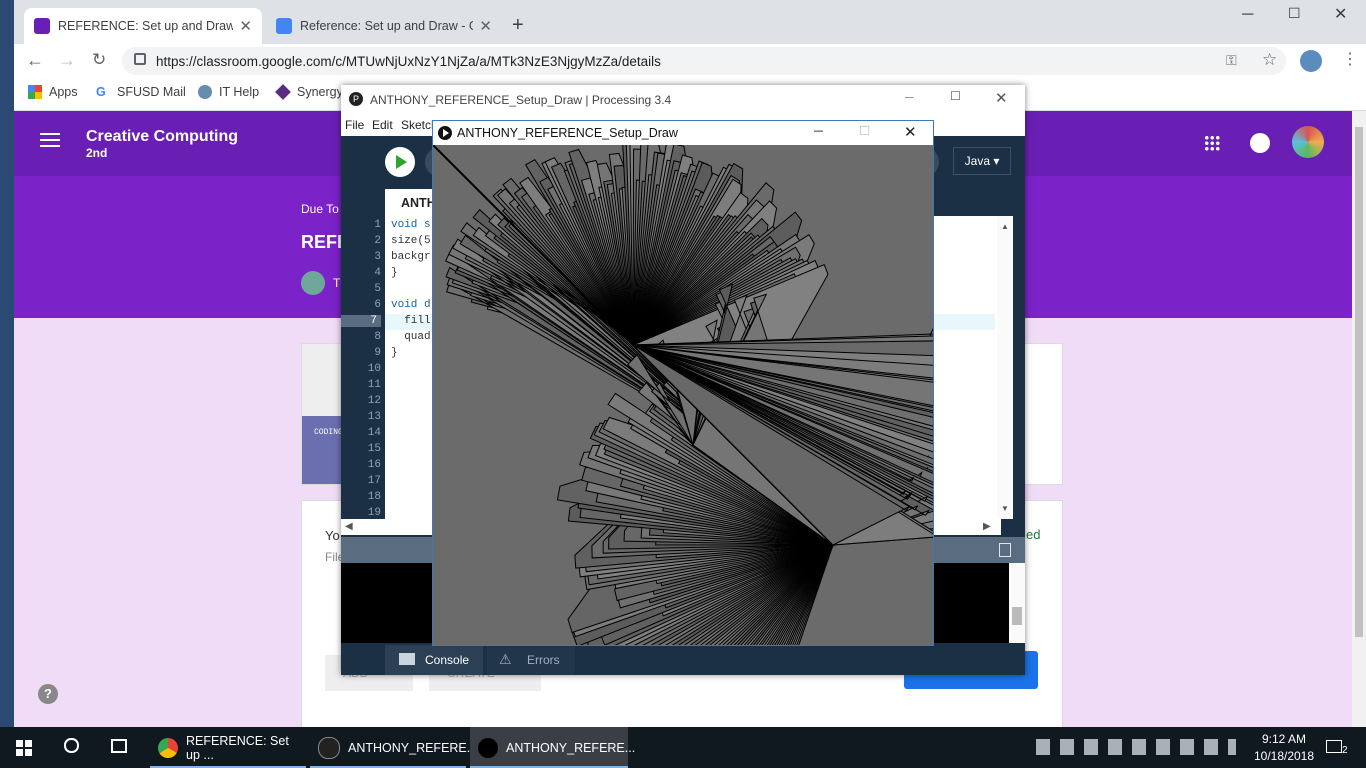 The width and height of the screenshot is (1366, 768). What do you see at coordinates (1269, 60) in the screenshot?
I see `star-icon: ☆` at bounding box center [1269, 60].